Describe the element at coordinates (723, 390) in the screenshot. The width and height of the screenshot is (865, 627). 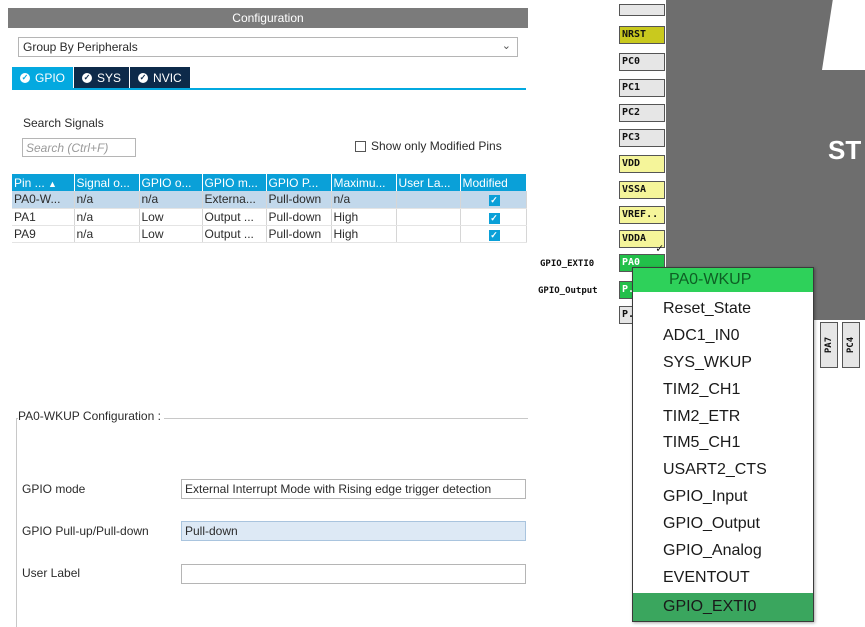
I see `menu-item-tim2-ch1: TIM2_CH1` at that location.